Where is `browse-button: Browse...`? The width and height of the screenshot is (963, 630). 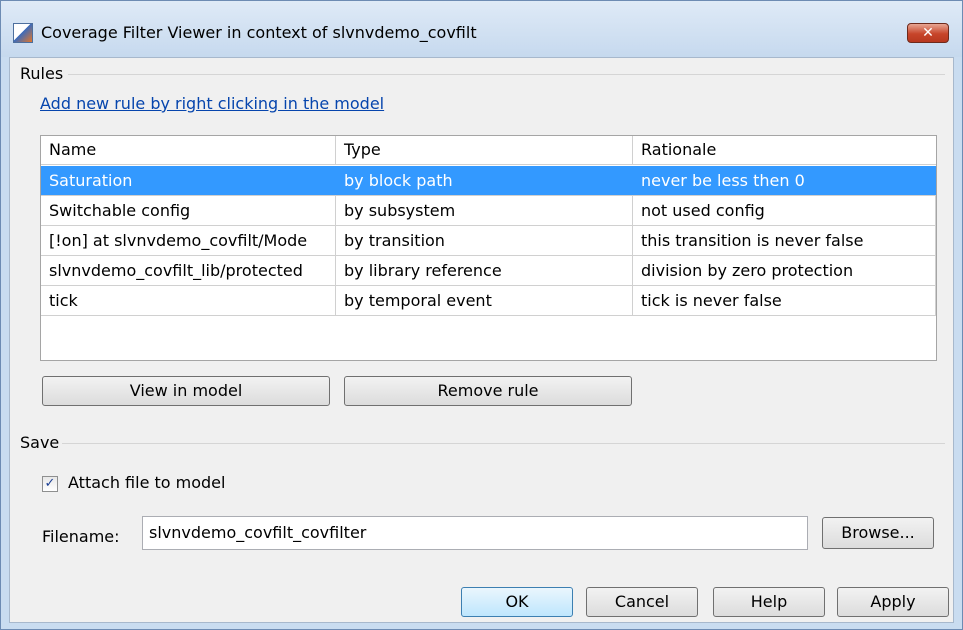 browse-button: Browse... is located at coordinates (878, 533).